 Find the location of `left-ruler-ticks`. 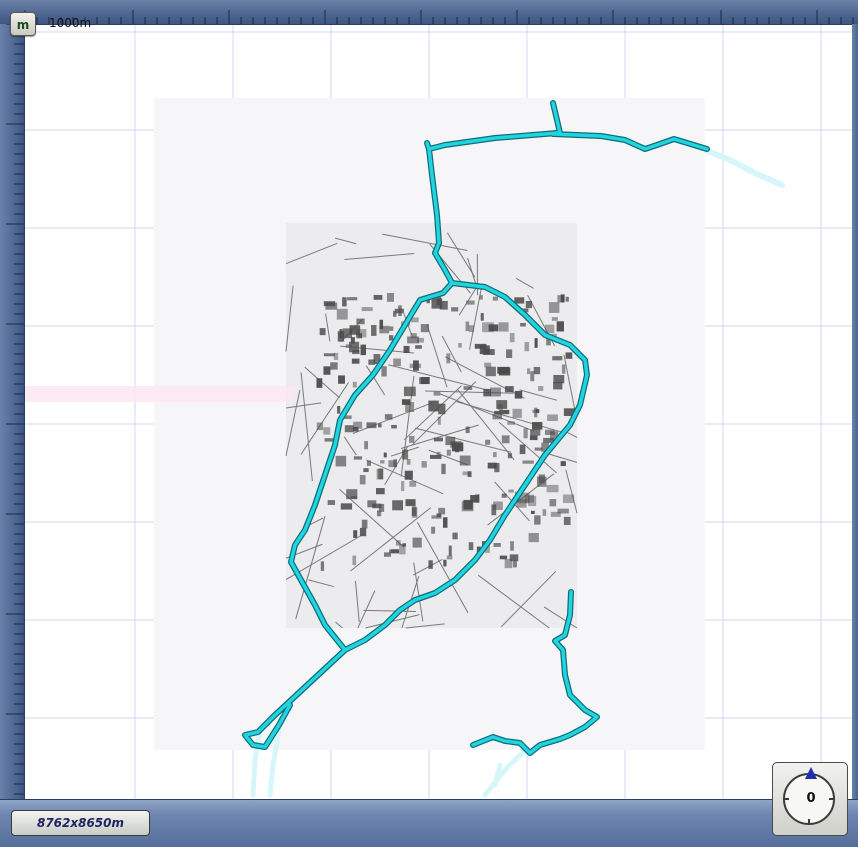

left-ruler-ticks is located at coordinates (15, 409).